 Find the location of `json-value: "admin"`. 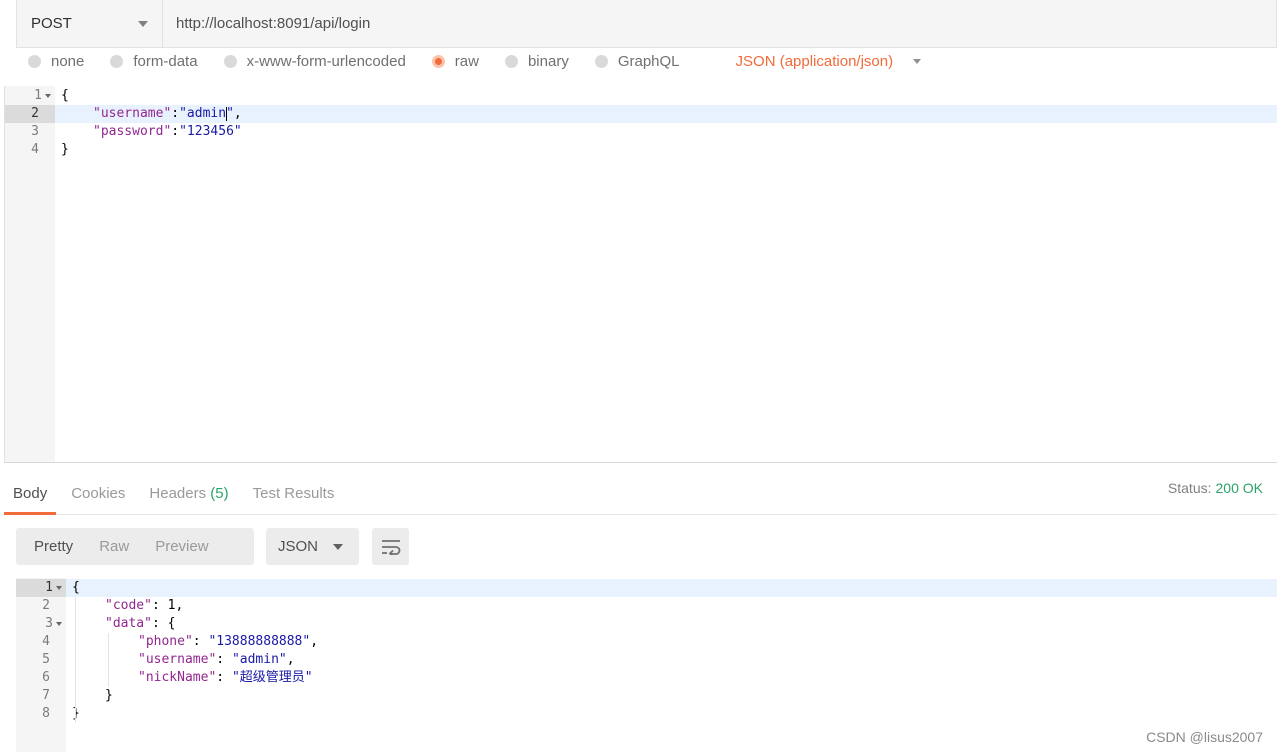

json-value: "admin" is located at coordinates (259, 659).